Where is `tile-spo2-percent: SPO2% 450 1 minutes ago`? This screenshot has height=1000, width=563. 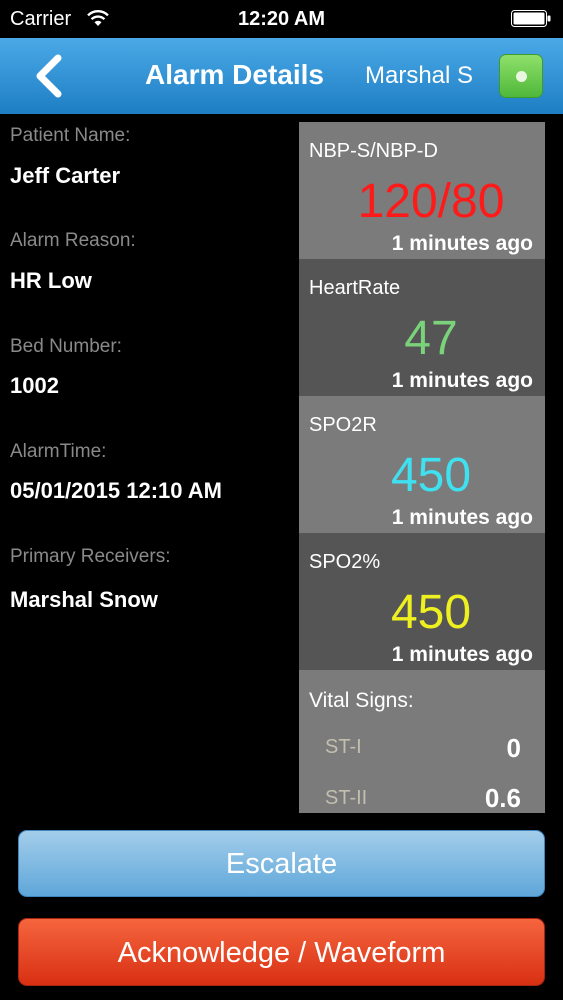 tile-spo2-percent: SPO2% 450 1 minutes ago is located at coordinates (422, 601).